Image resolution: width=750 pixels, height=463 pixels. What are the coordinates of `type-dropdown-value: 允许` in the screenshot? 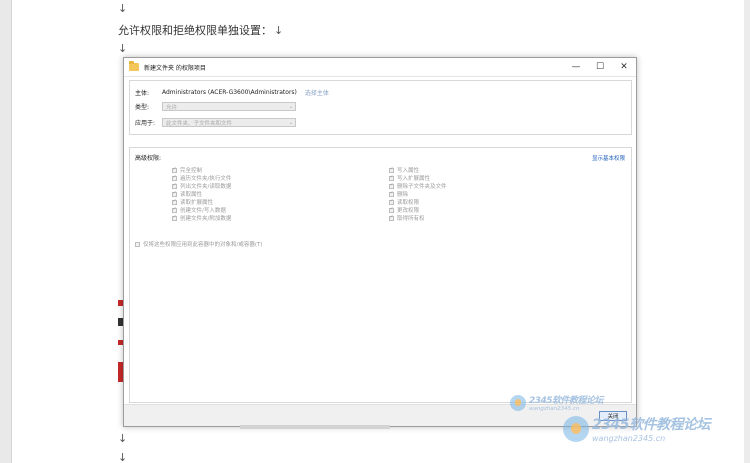 It's located at (172, 107).